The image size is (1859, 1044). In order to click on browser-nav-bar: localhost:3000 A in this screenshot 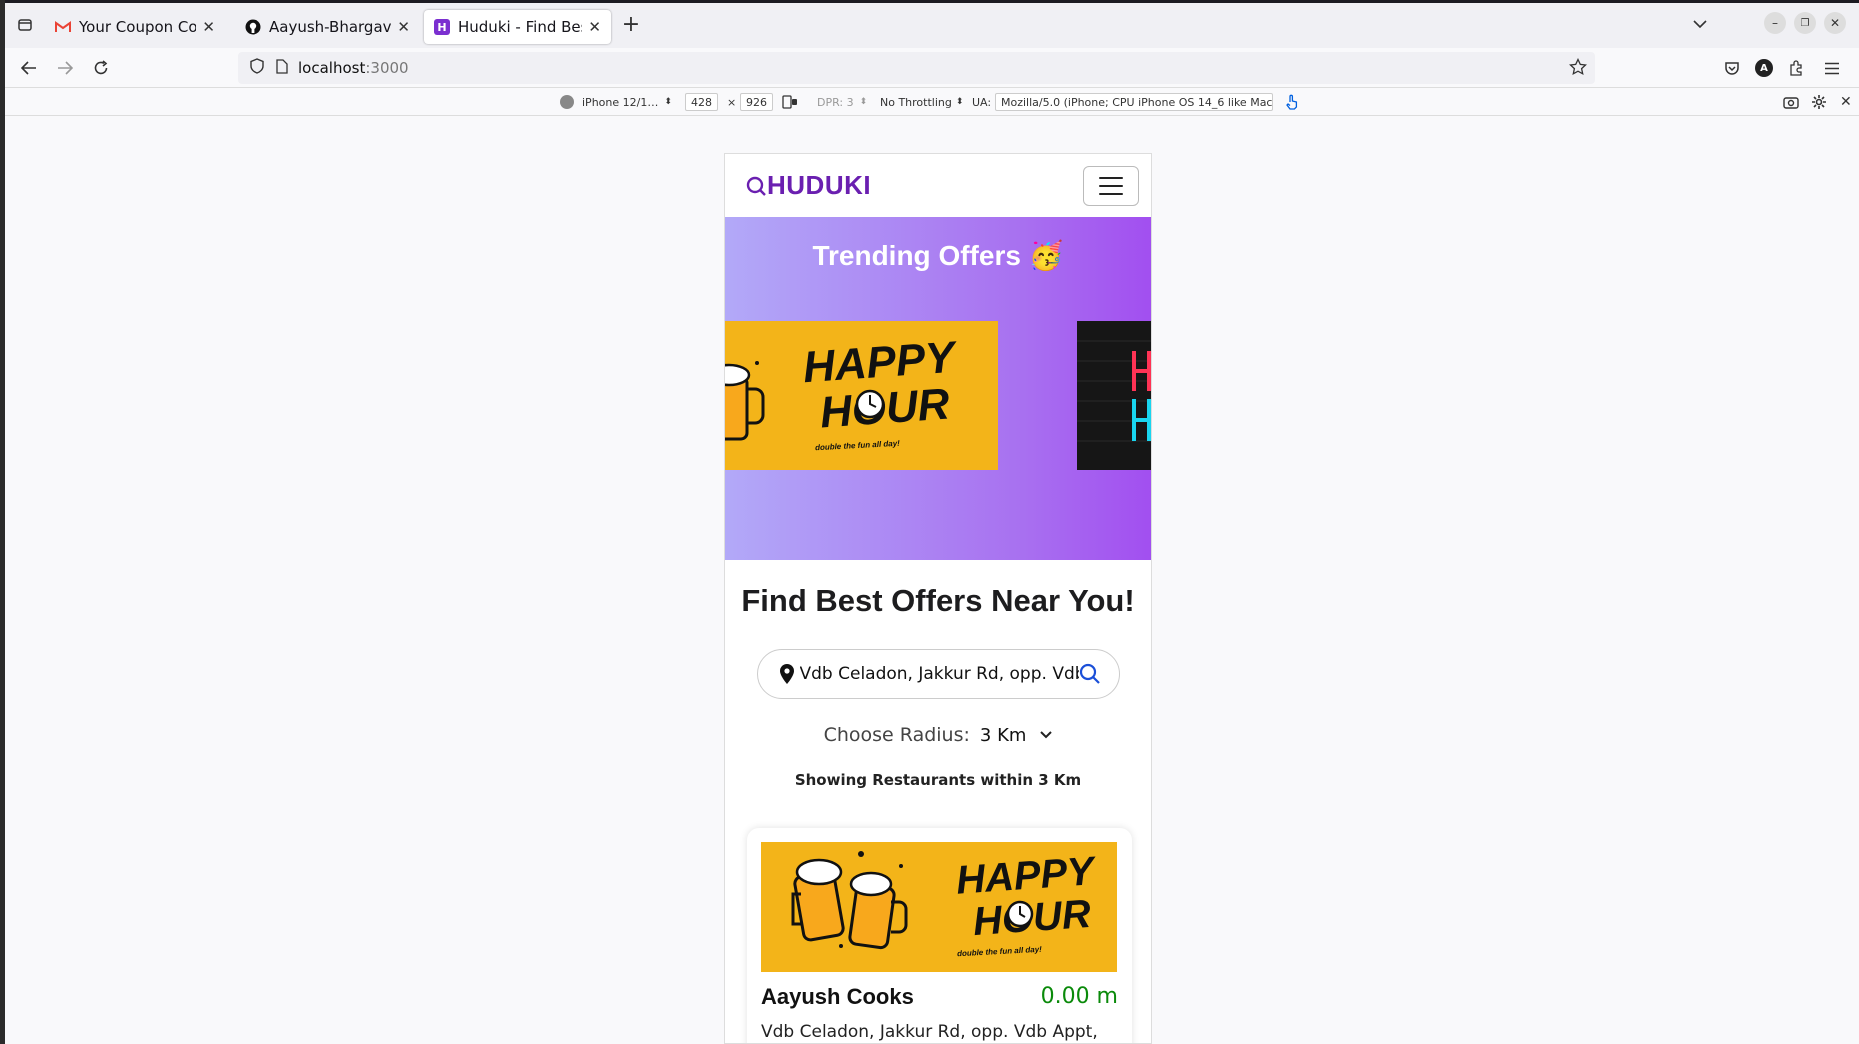, I will do `click(932, 68)`.